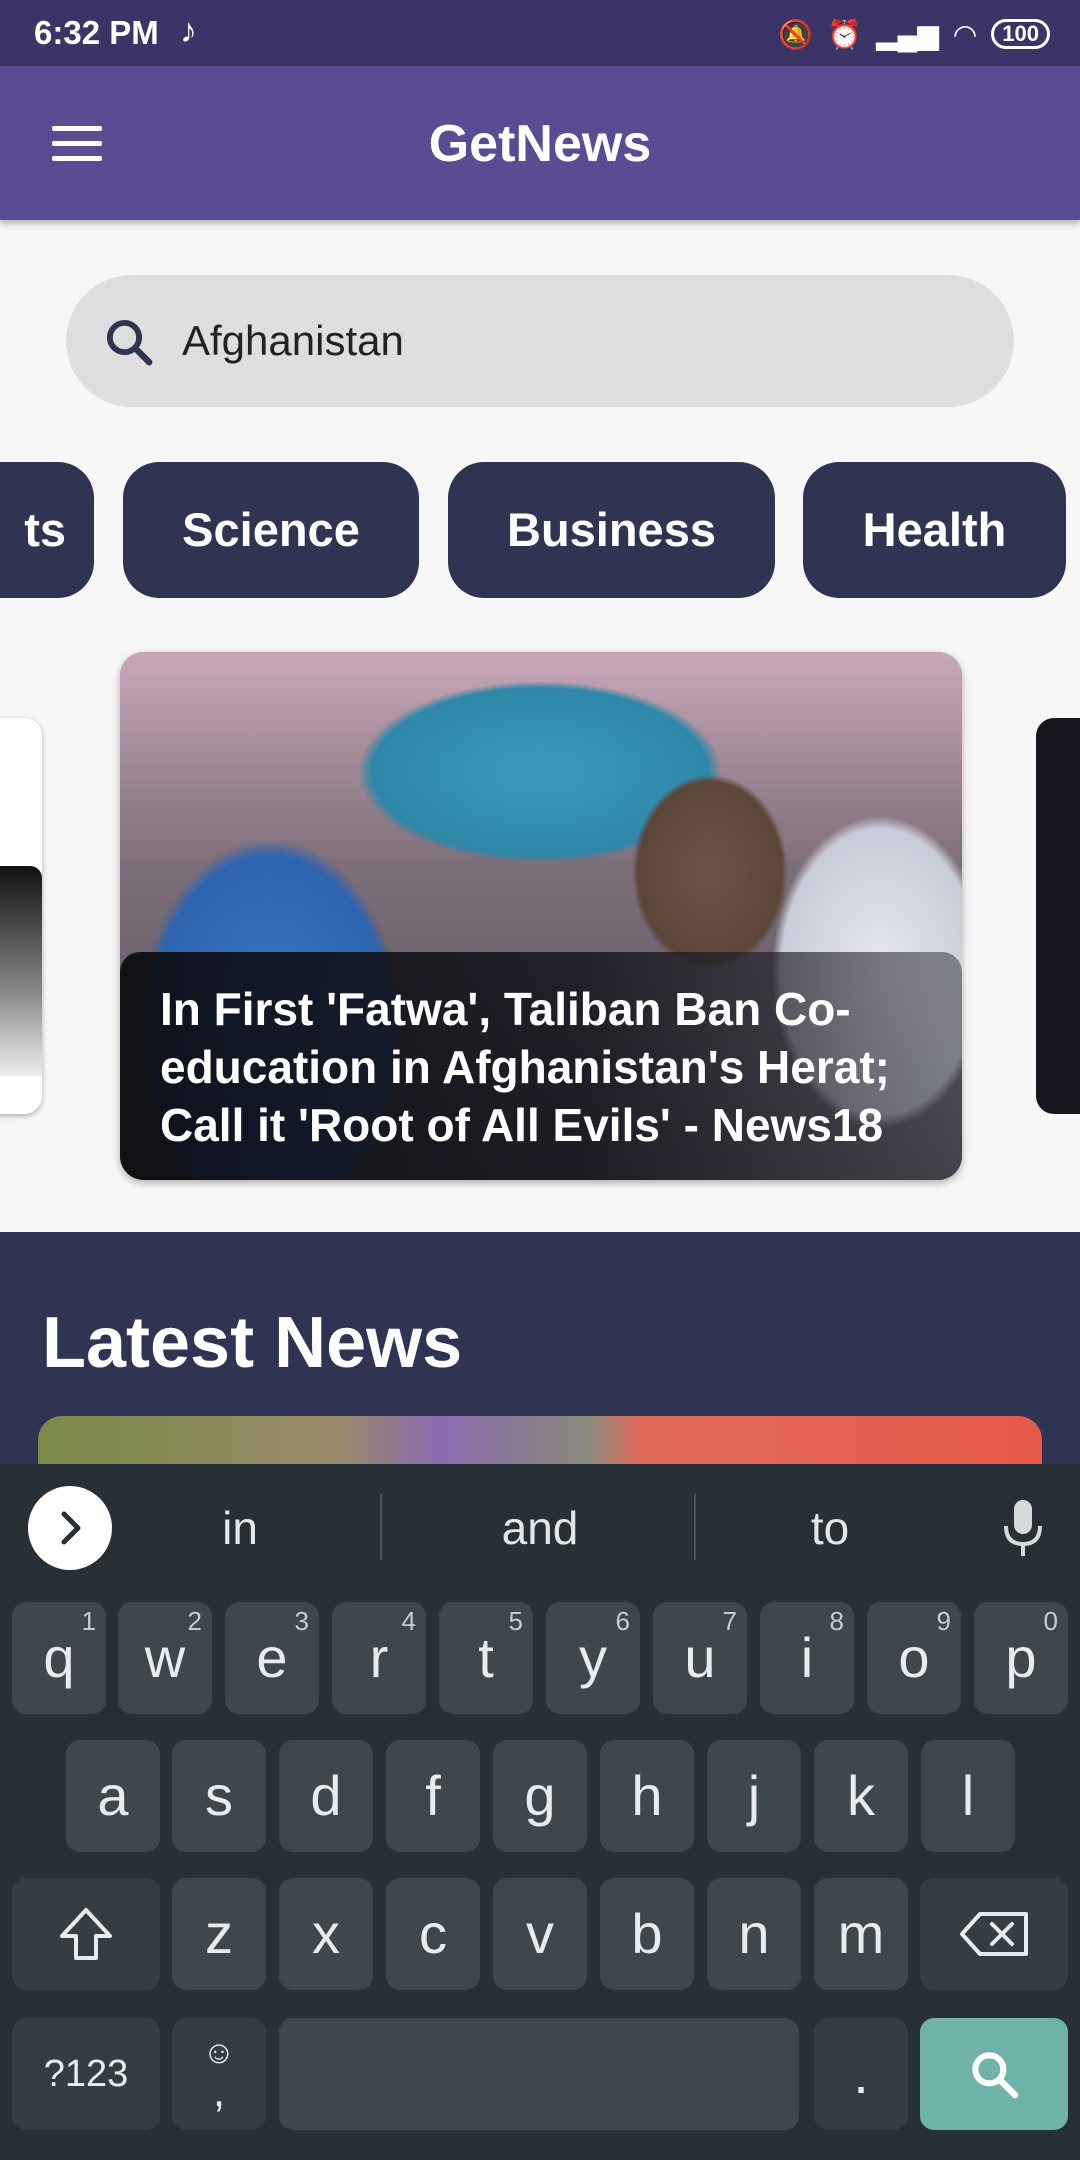 Image resolution: width=1080 pixels, height=2160 pixels. Describe the element at coordinates (47, 530) in the screenshot. I see `category-chip-sports: ts` at that location.